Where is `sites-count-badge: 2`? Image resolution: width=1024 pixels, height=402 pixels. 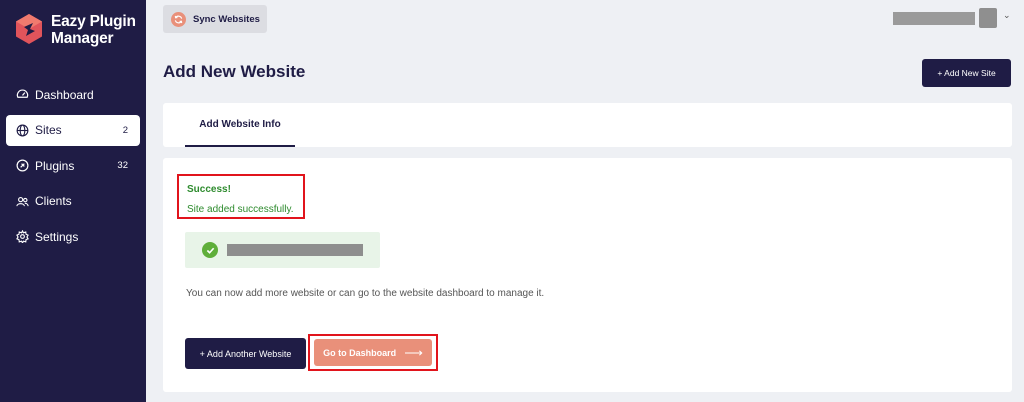 sites-count-badge: 2 is located at coordinates (125, 130).